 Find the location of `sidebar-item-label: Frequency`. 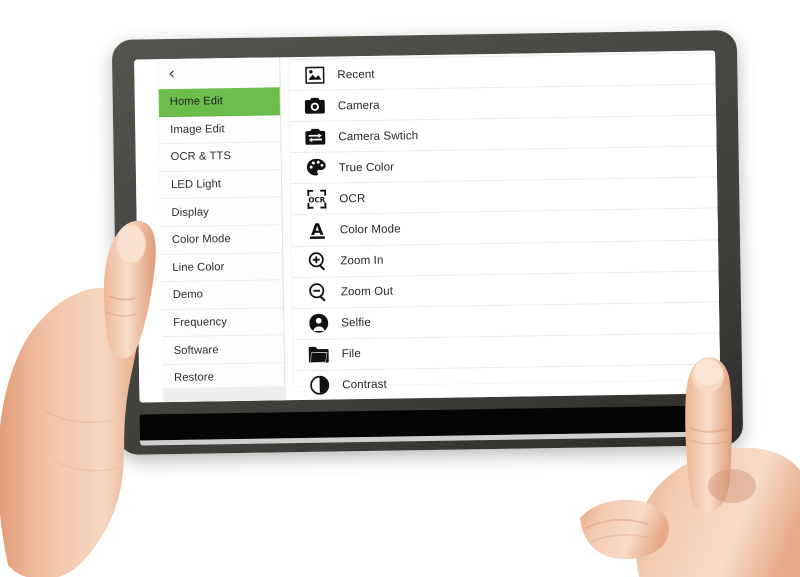

sidebar-item-label: Frequency is located at coordinates (200, 323).